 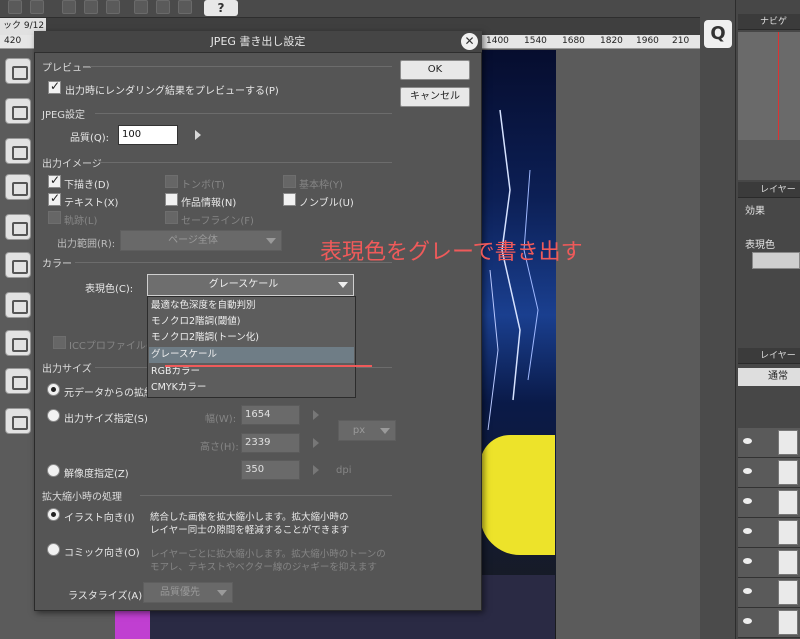 What do you see at coordinates (316, 443) in the screenshot?
I see `height-arrow-icon` at bounding box center [316, 443].